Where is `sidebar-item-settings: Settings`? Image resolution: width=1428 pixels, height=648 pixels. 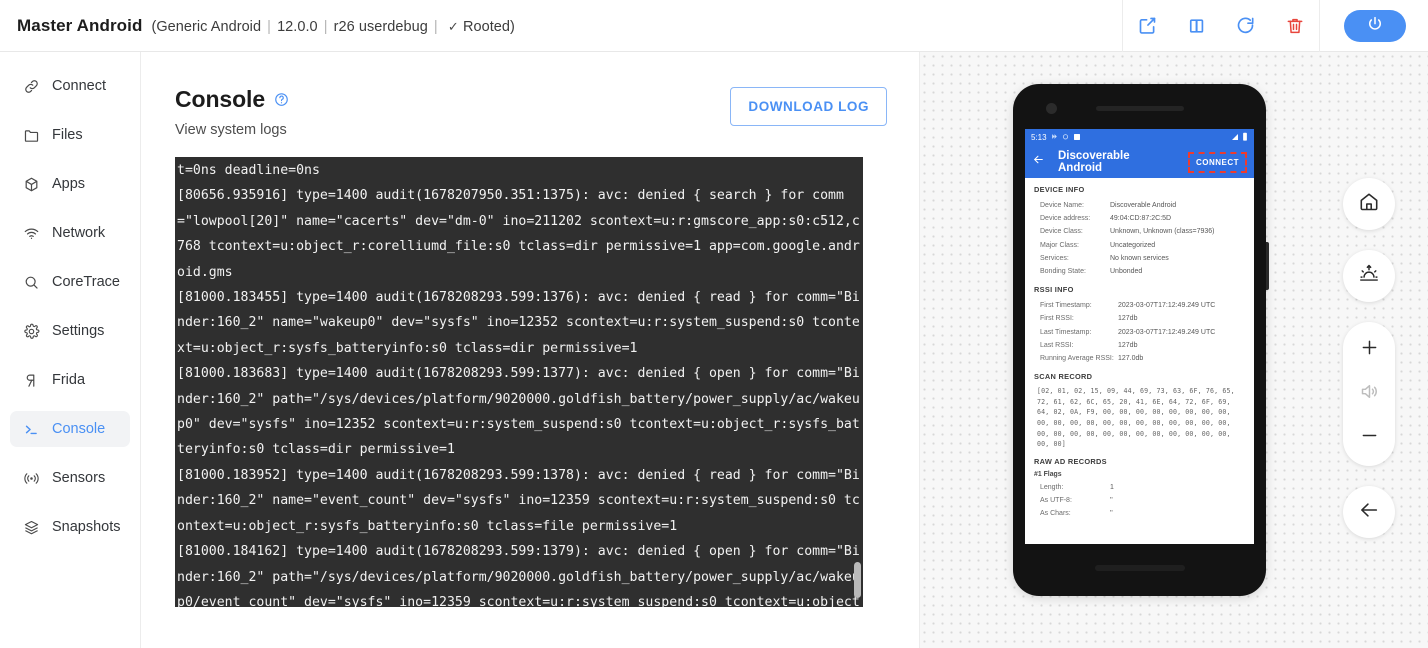
sidebar-item-settings: Settings is located at coordinates (70, 331).